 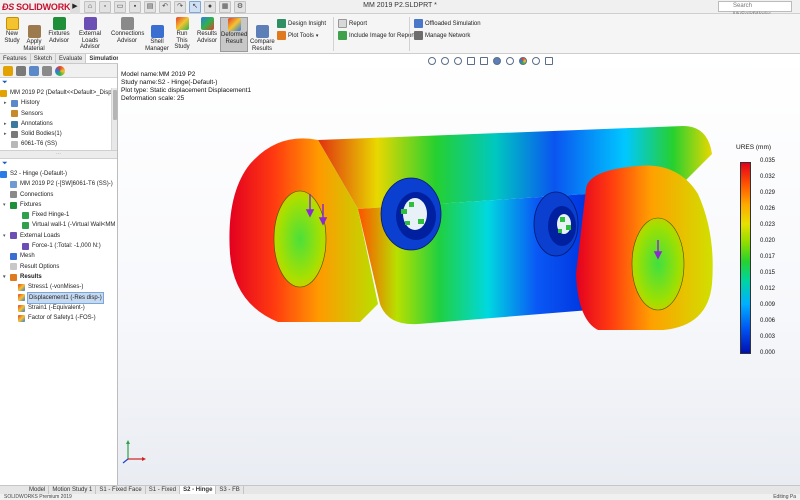 What do you see at coordinates (234, 34) in the screenshot?
I see `deformed-result-button: Deformed Result` at bounding box center [234, 34].